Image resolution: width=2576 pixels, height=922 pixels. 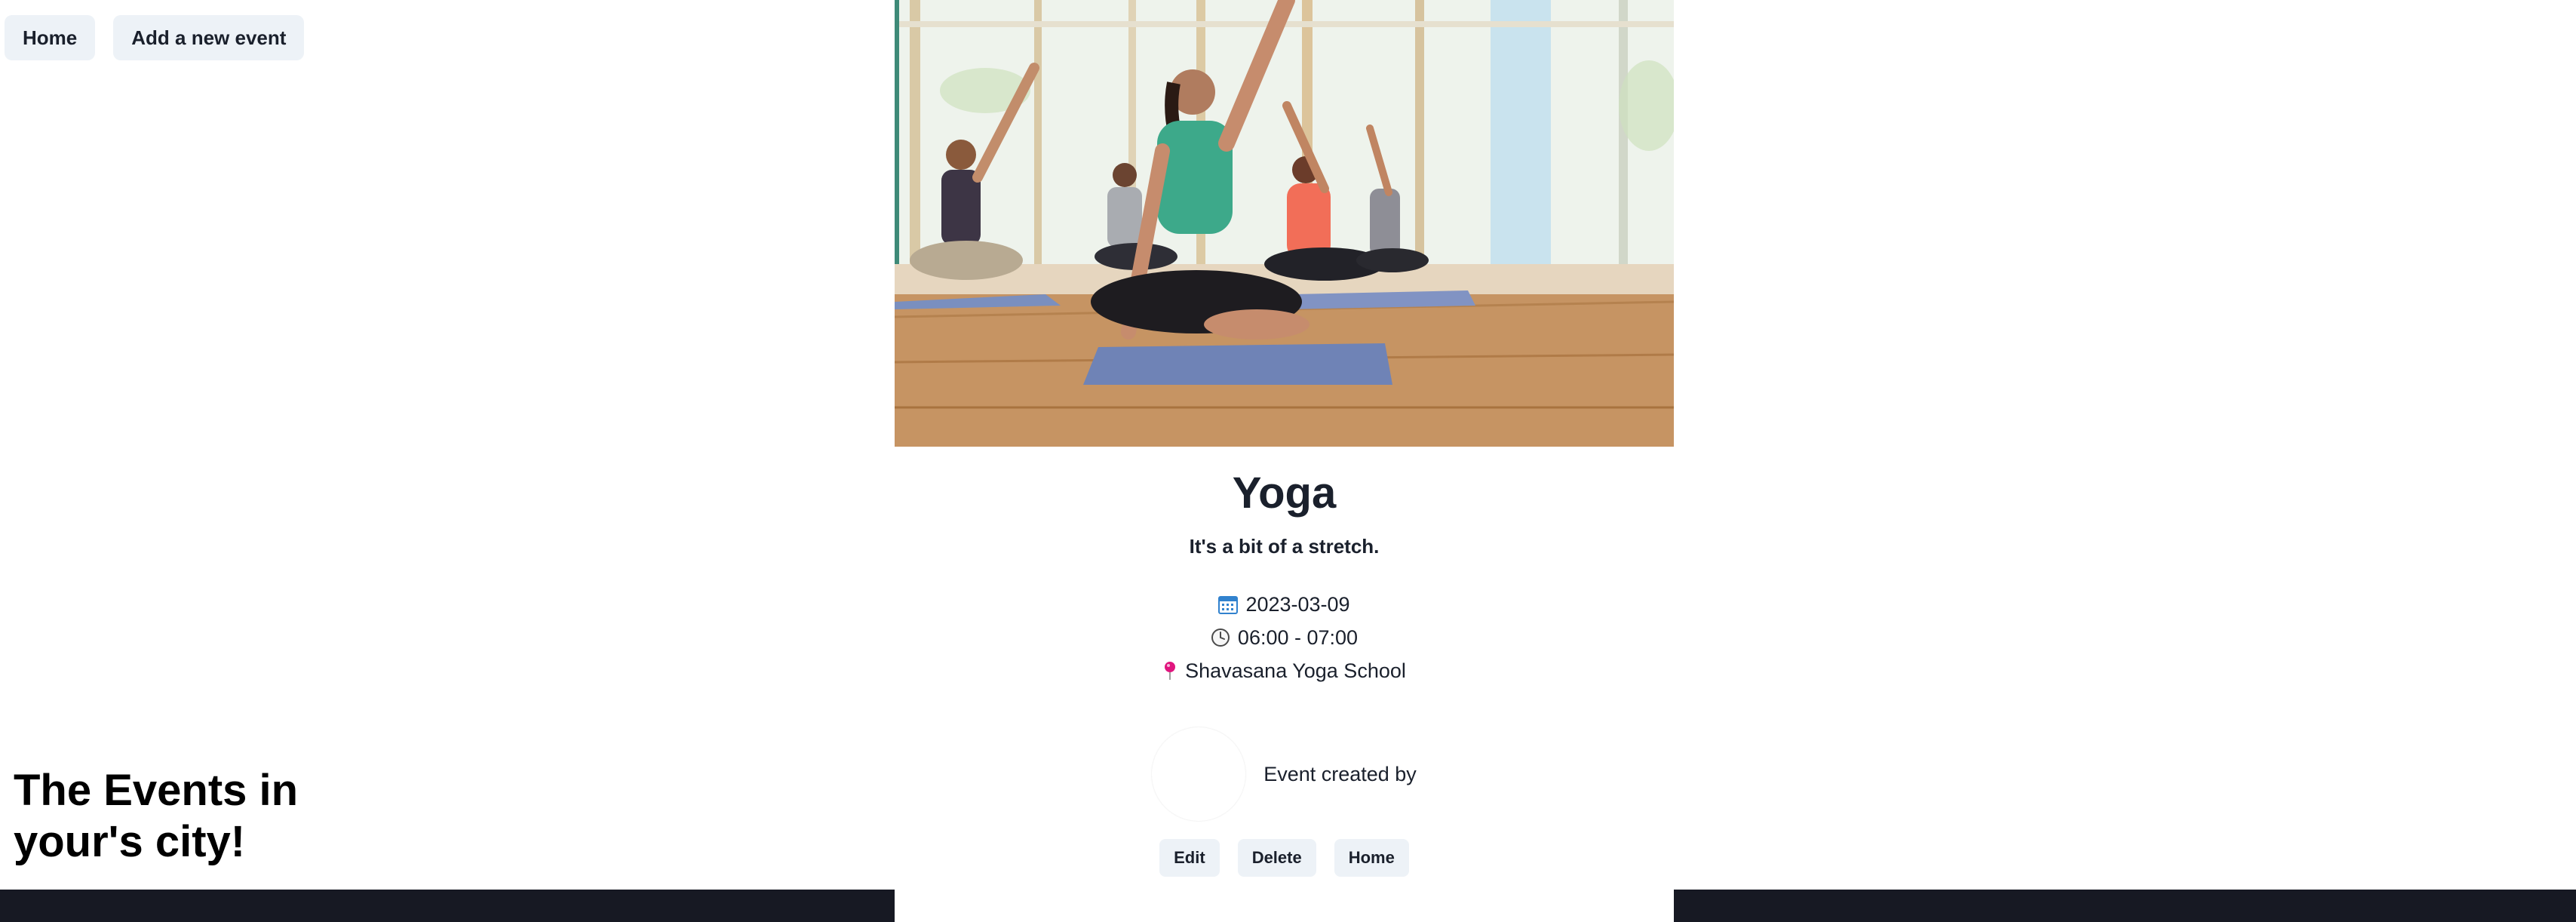 I want to click on event-date: 2023-03-09, so click(x=1297, y=604).